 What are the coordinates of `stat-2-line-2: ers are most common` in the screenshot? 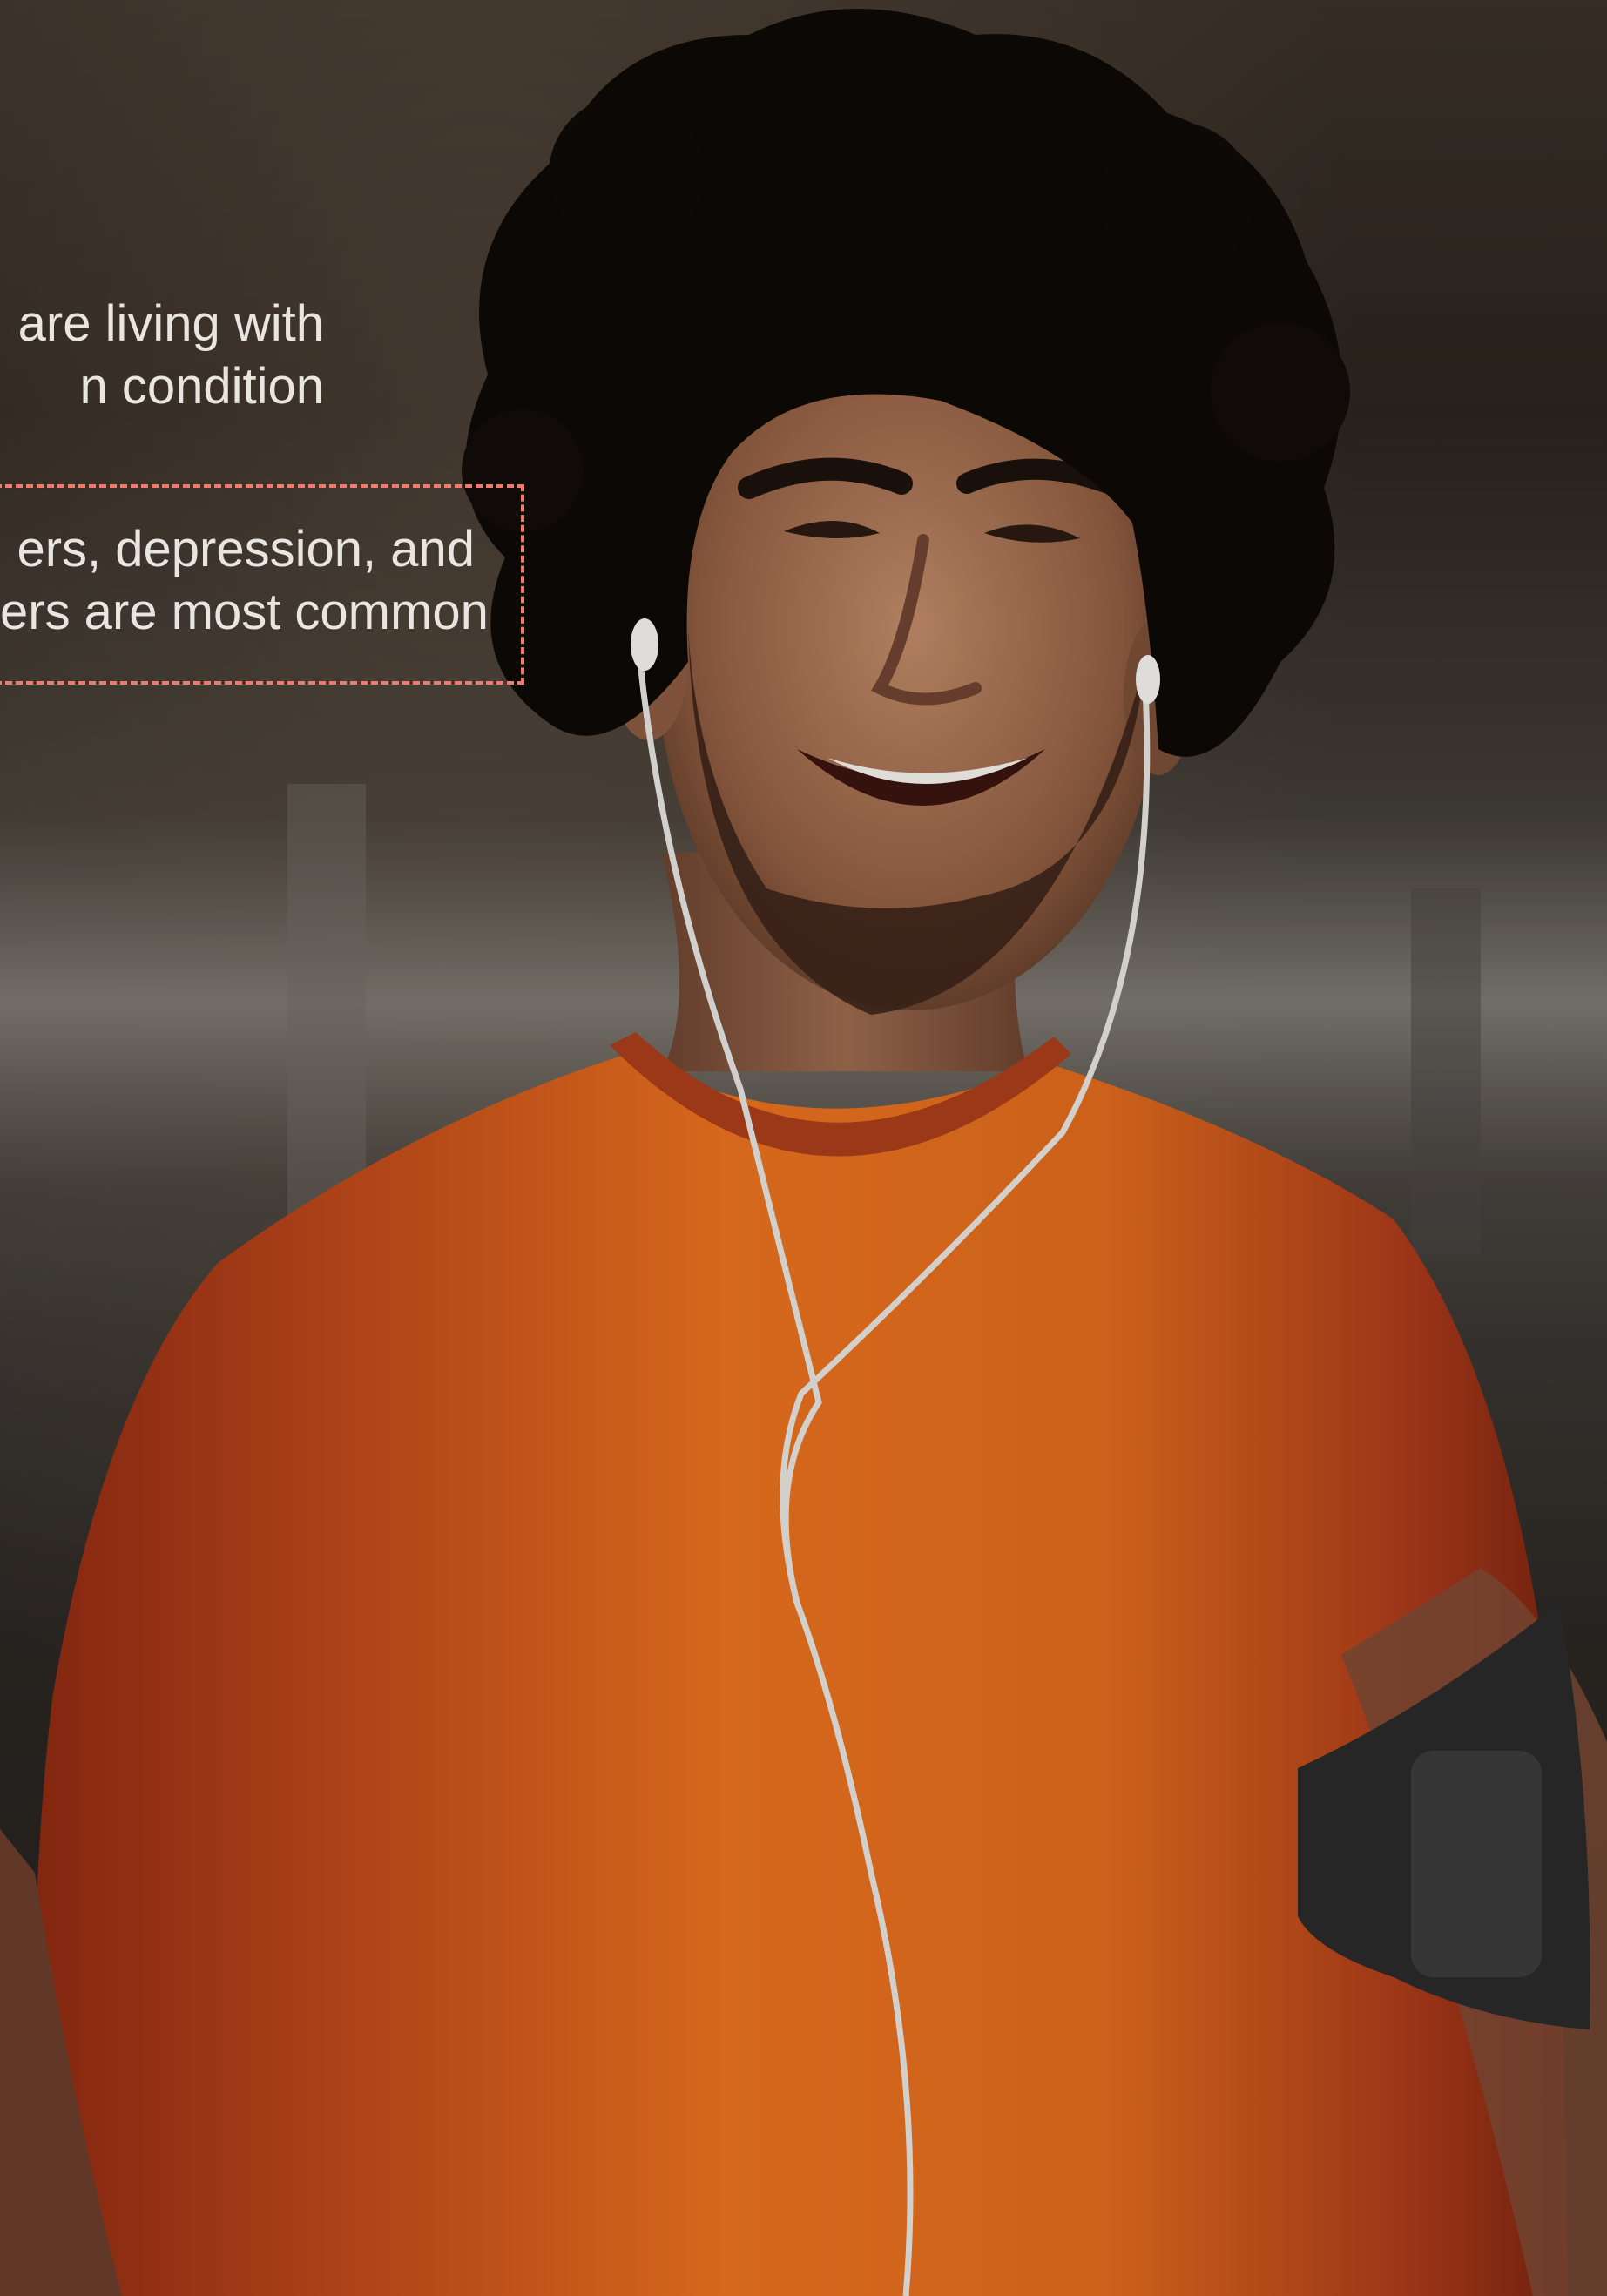 It's located at (244, 612).